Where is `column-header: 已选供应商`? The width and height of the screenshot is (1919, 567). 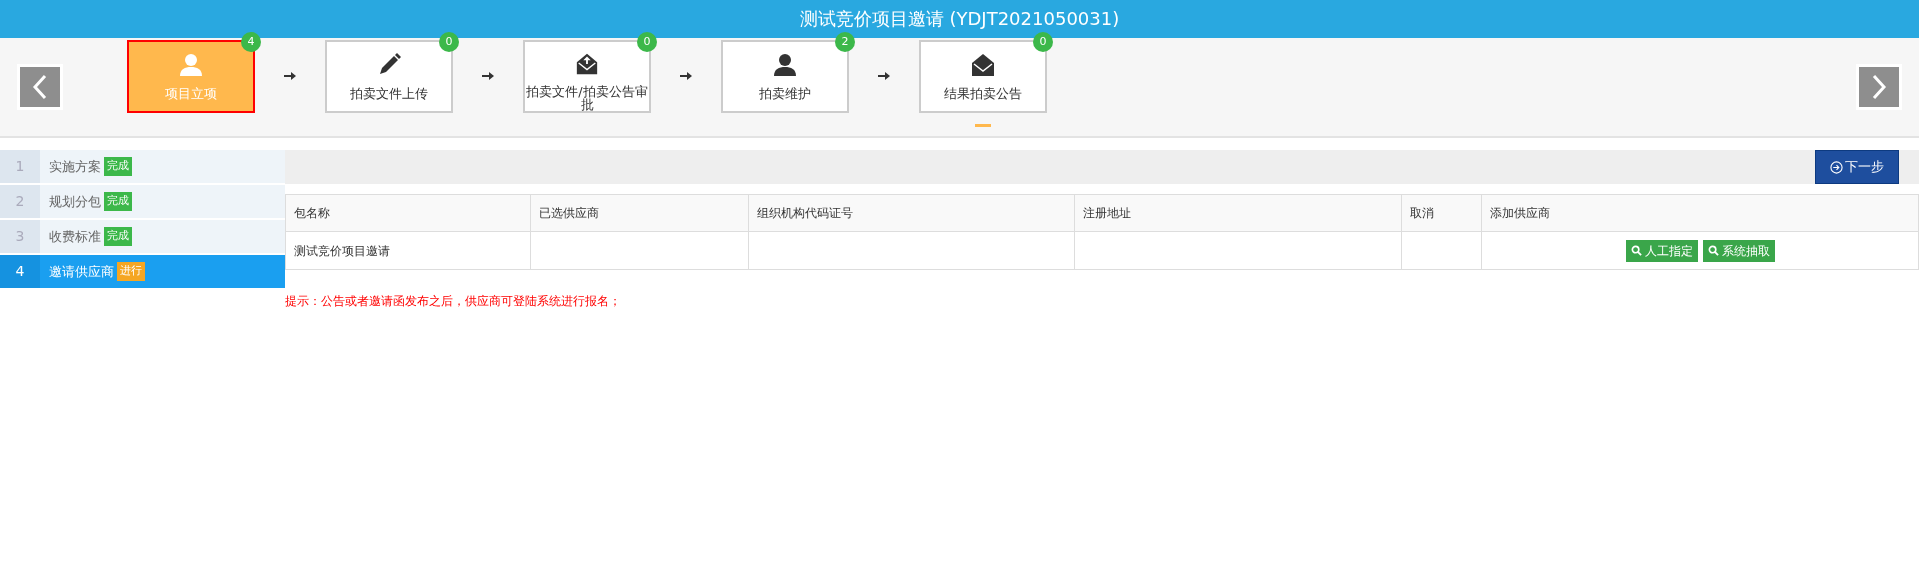
column-header: 已选供应商 is located at coordinates (569, 213).